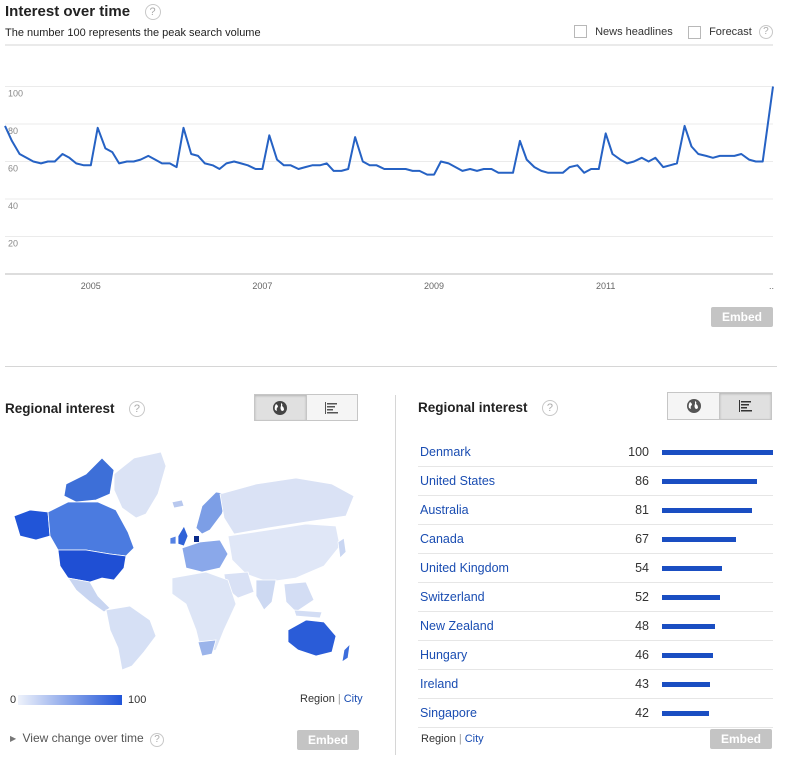 The height and width of the screenshot is (774, 791). I want to click on column-divider, so click(395, 575).